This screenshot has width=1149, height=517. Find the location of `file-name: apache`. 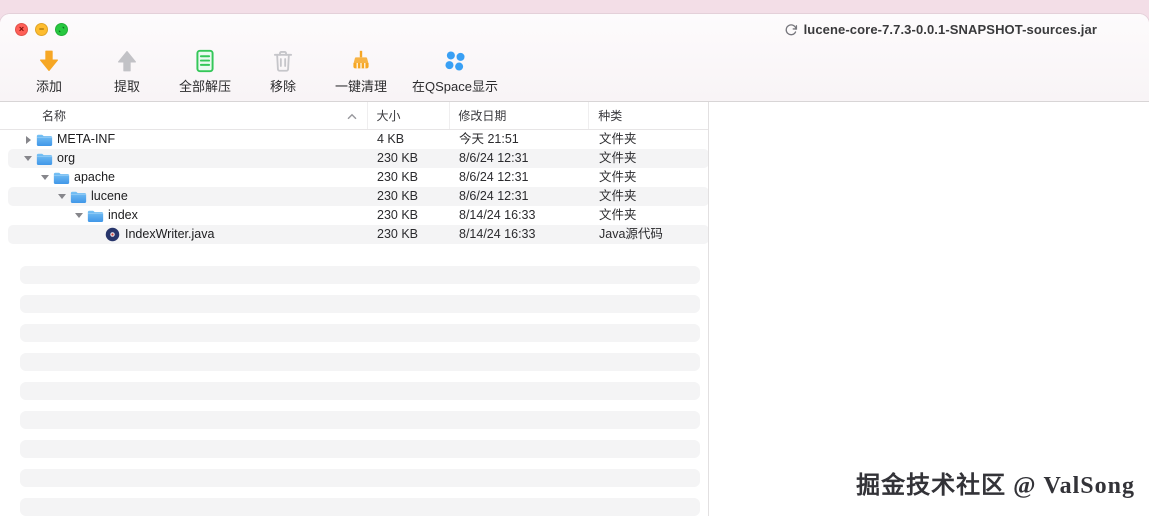

file-name: apache is located at coordinates (95, 177).